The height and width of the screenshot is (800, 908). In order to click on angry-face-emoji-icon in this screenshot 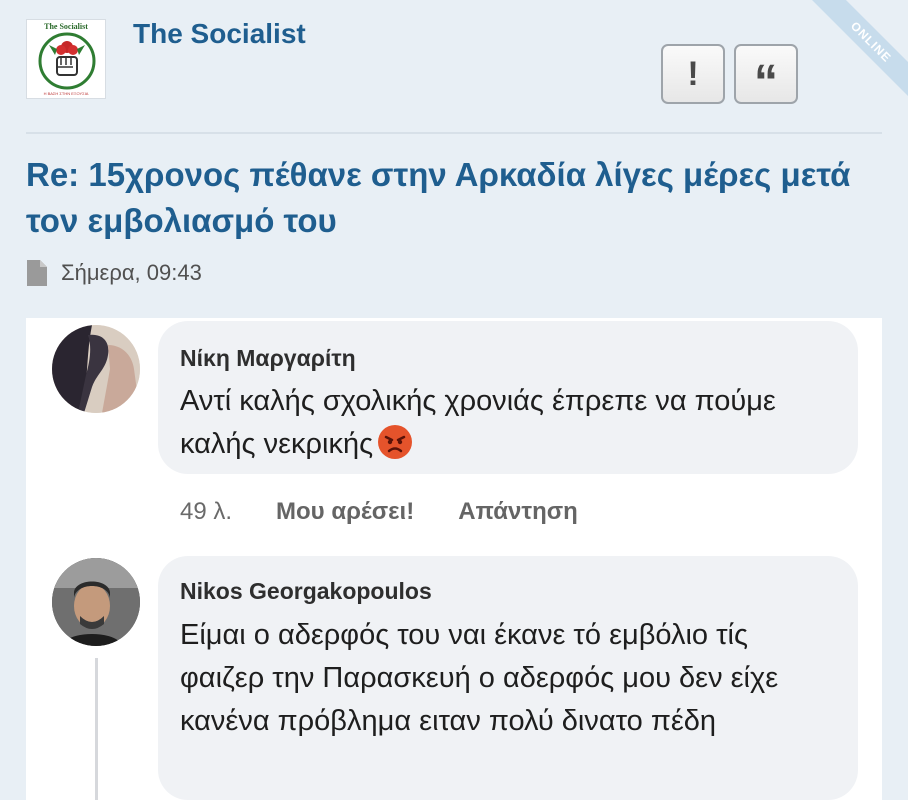, I will do `click(395, 442)`.